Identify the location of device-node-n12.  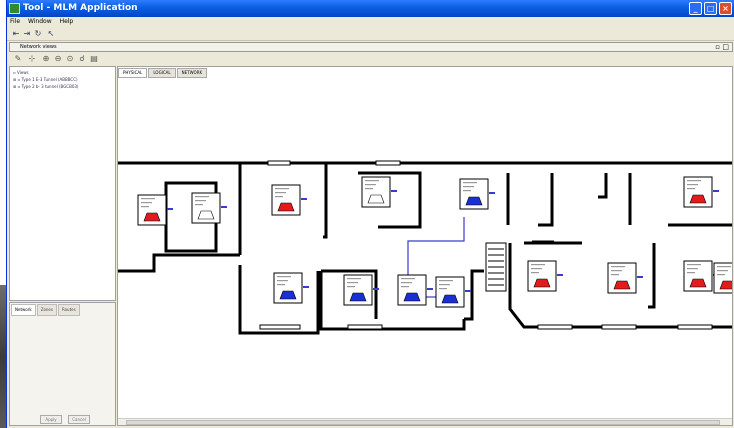
(625, 278).